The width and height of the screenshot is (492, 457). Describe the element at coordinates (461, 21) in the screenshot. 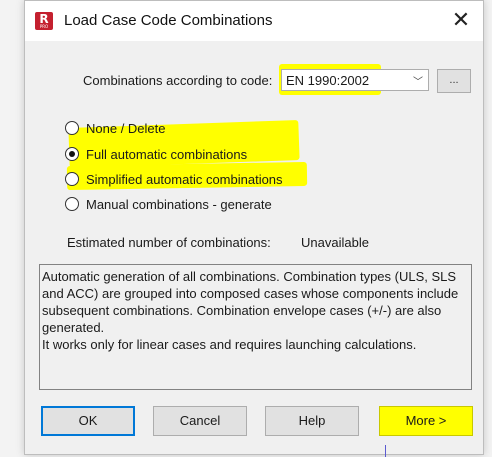

I see `close-icon: ✕` at that location.